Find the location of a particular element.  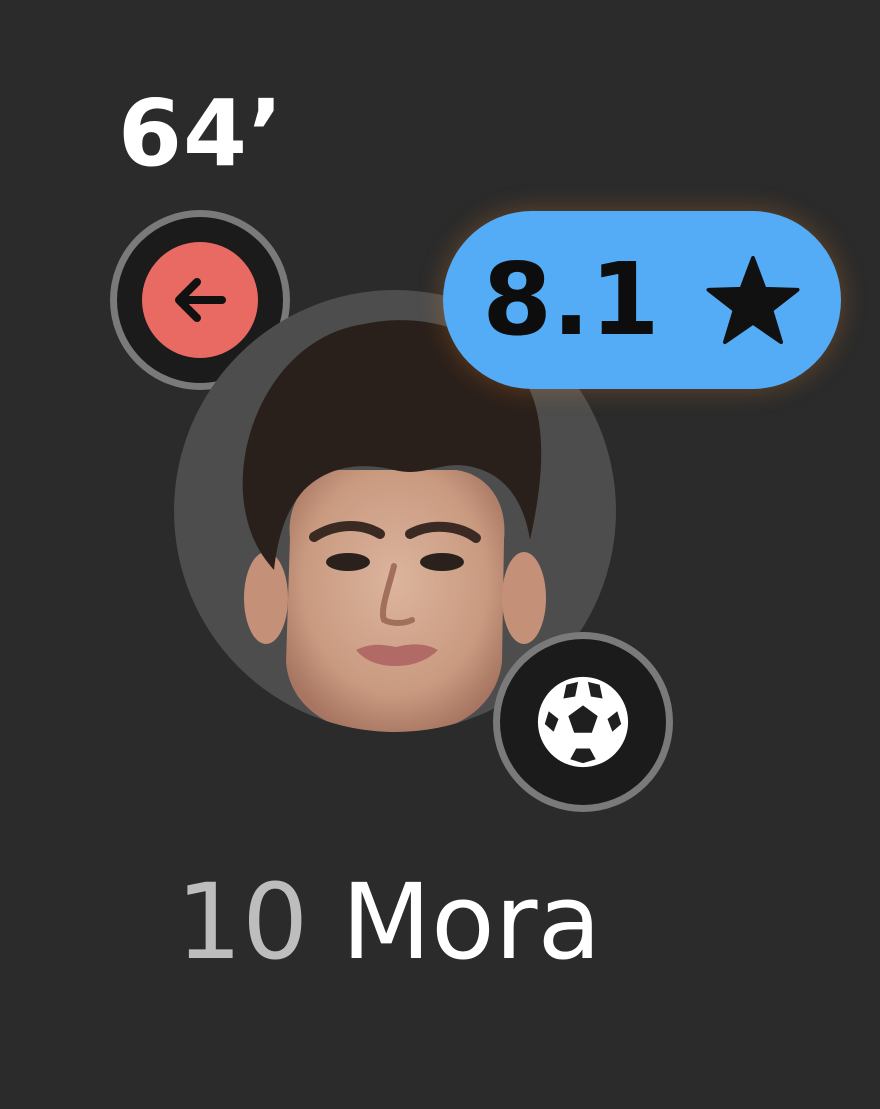

football-icon is located at coordinates (583, 722).